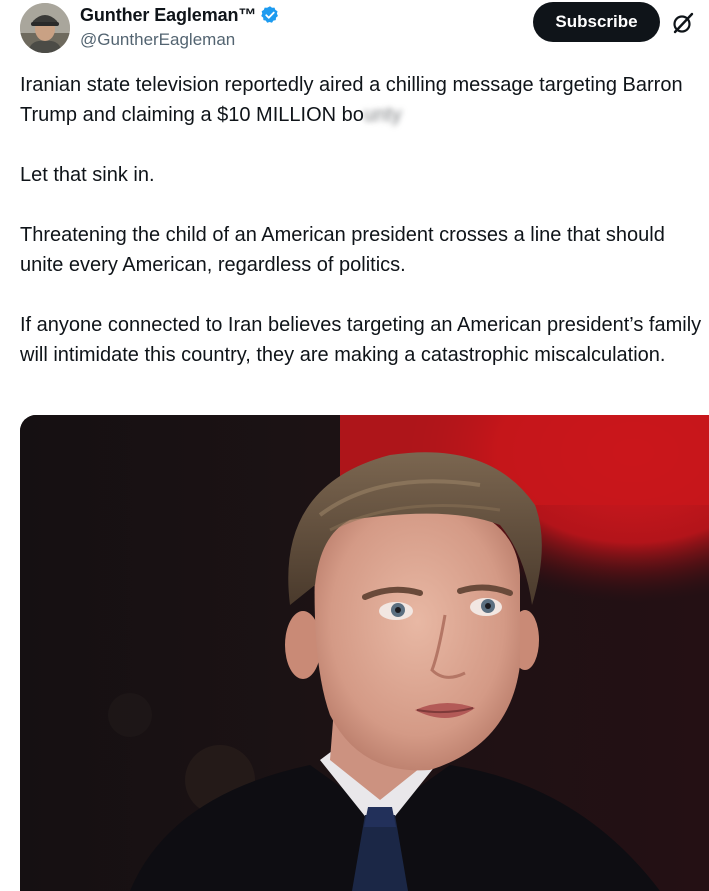 This screenshot has width=709, height=891. What do you see at coordinates (270, 15) in the screenshot?
I see `verified-badge-icon` at bounding box center [270, 15].